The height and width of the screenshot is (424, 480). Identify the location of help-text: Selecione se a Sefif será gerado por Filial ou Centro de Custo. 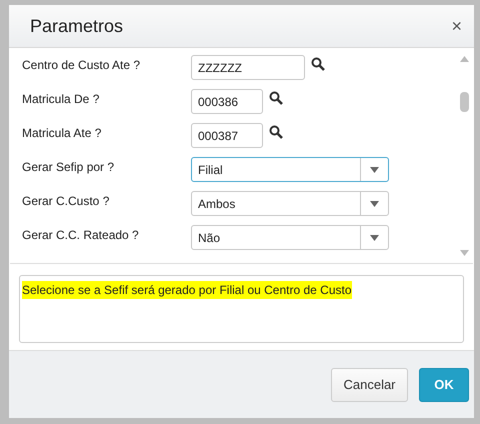
(187, 290).